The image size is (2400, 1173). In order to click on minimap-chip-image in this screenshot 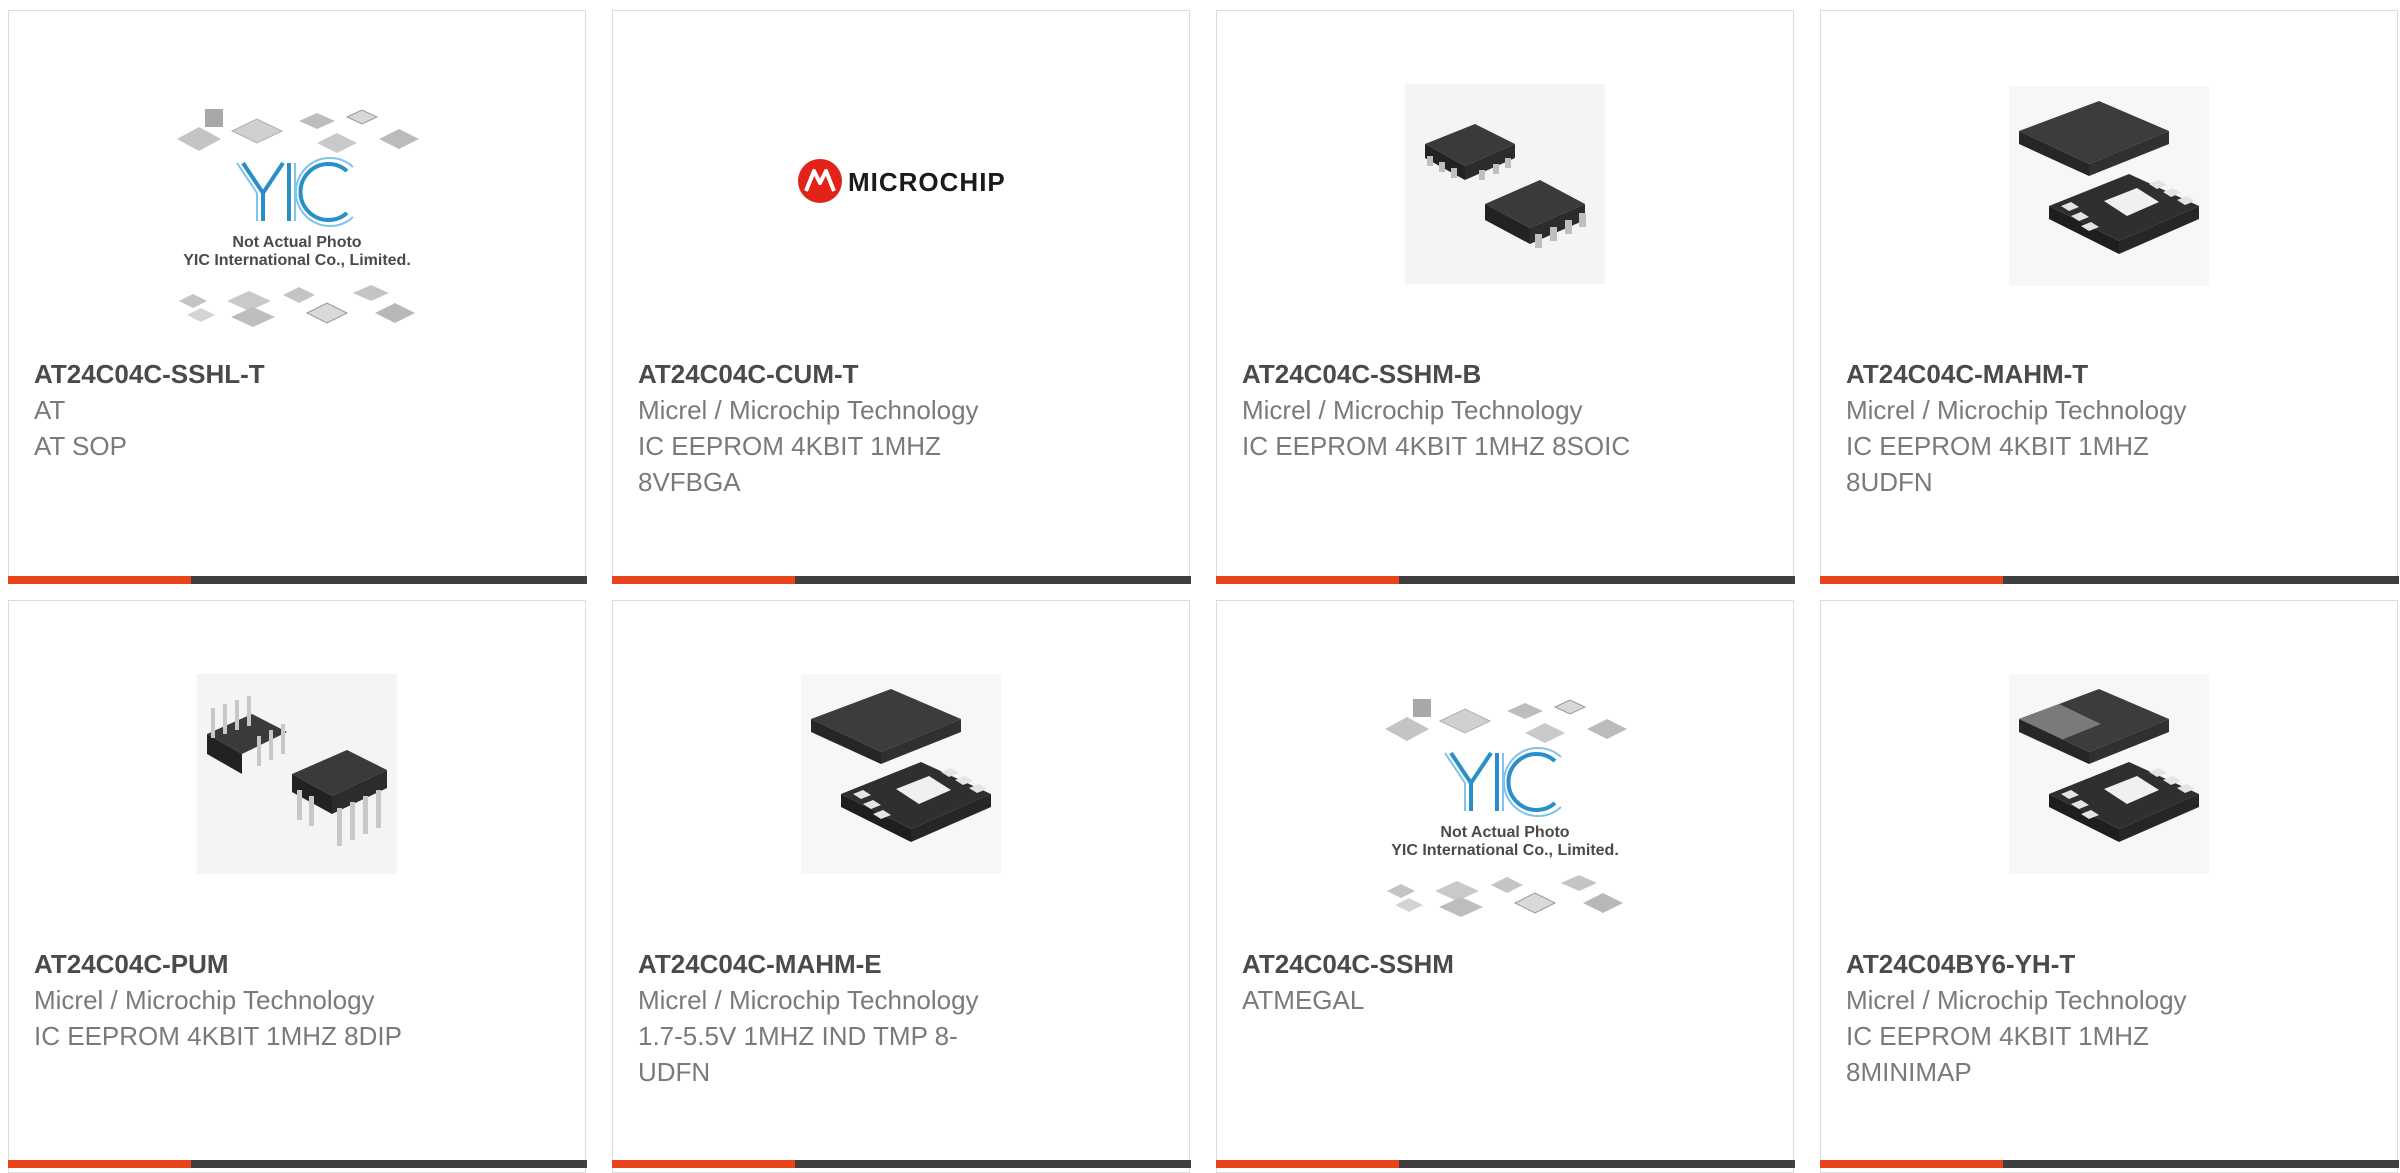, I will do `click(2109, 774)`.